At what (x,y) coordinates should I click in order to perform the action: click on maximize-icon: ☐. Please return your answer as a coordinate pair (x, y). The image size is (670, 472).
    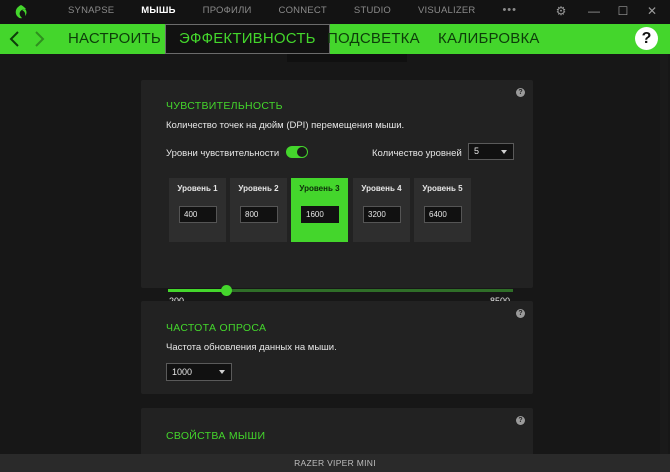
    Looking at the image, I should click on (623, 12).